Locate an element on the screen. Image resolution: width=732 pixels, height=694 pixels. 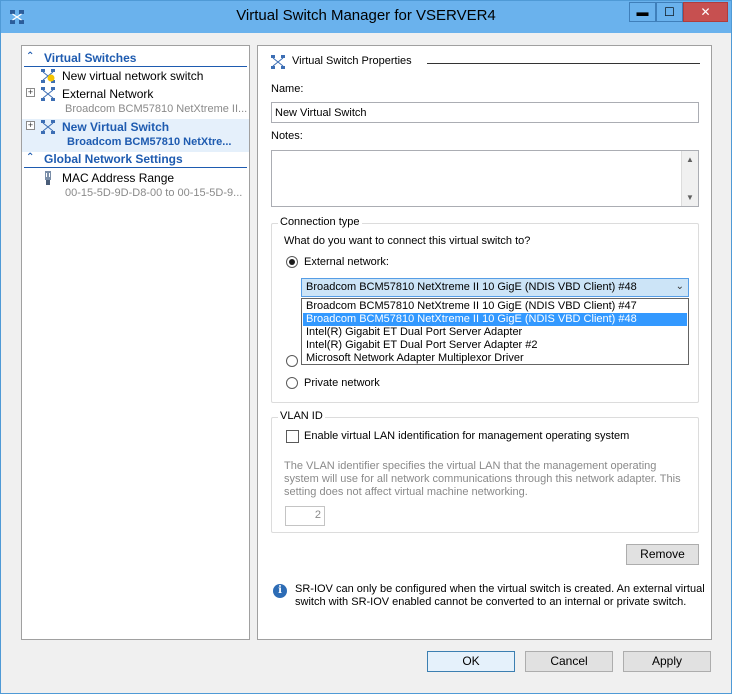
network-adapter-icon is located at coordinates (48, 178).